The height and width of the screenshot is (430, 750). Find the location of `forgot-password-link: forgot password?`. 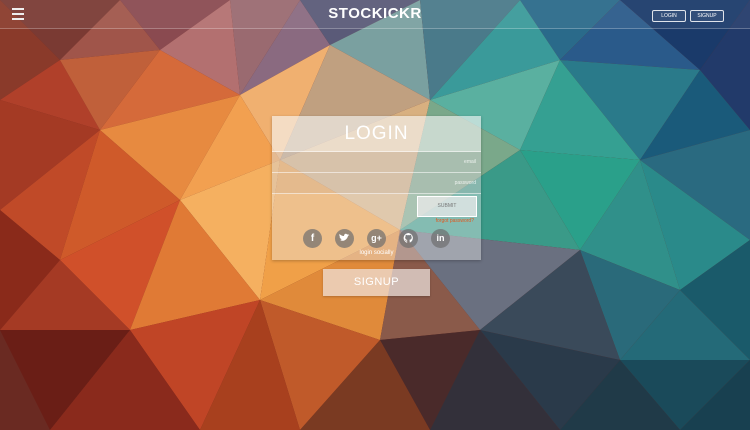

forgot-password-link: forgot password? is located at coordinates (449, 221).